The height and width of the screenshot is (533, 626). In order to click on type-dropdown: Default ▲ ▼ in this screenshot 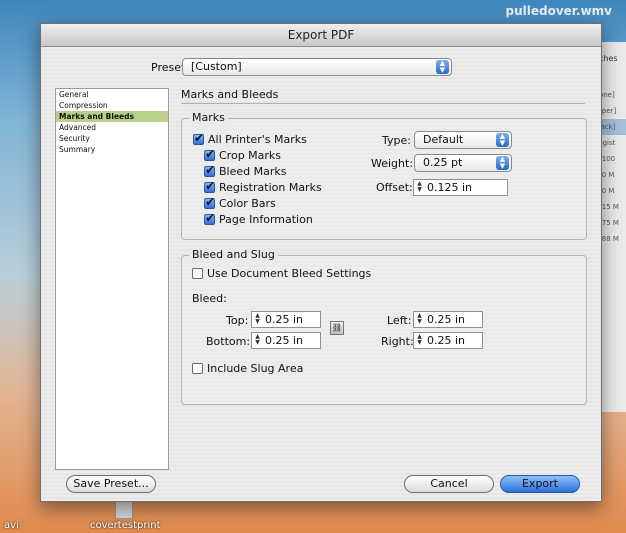, I will do `click(463, 140)`.